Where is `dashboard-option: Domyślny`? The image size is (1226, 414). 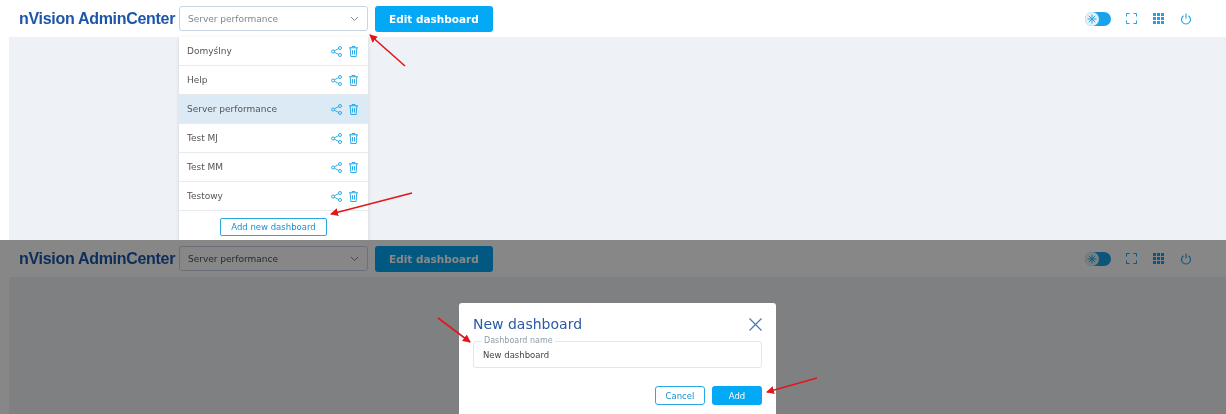
dashboard-option: Domyślny is located at coordinates (273, 51).